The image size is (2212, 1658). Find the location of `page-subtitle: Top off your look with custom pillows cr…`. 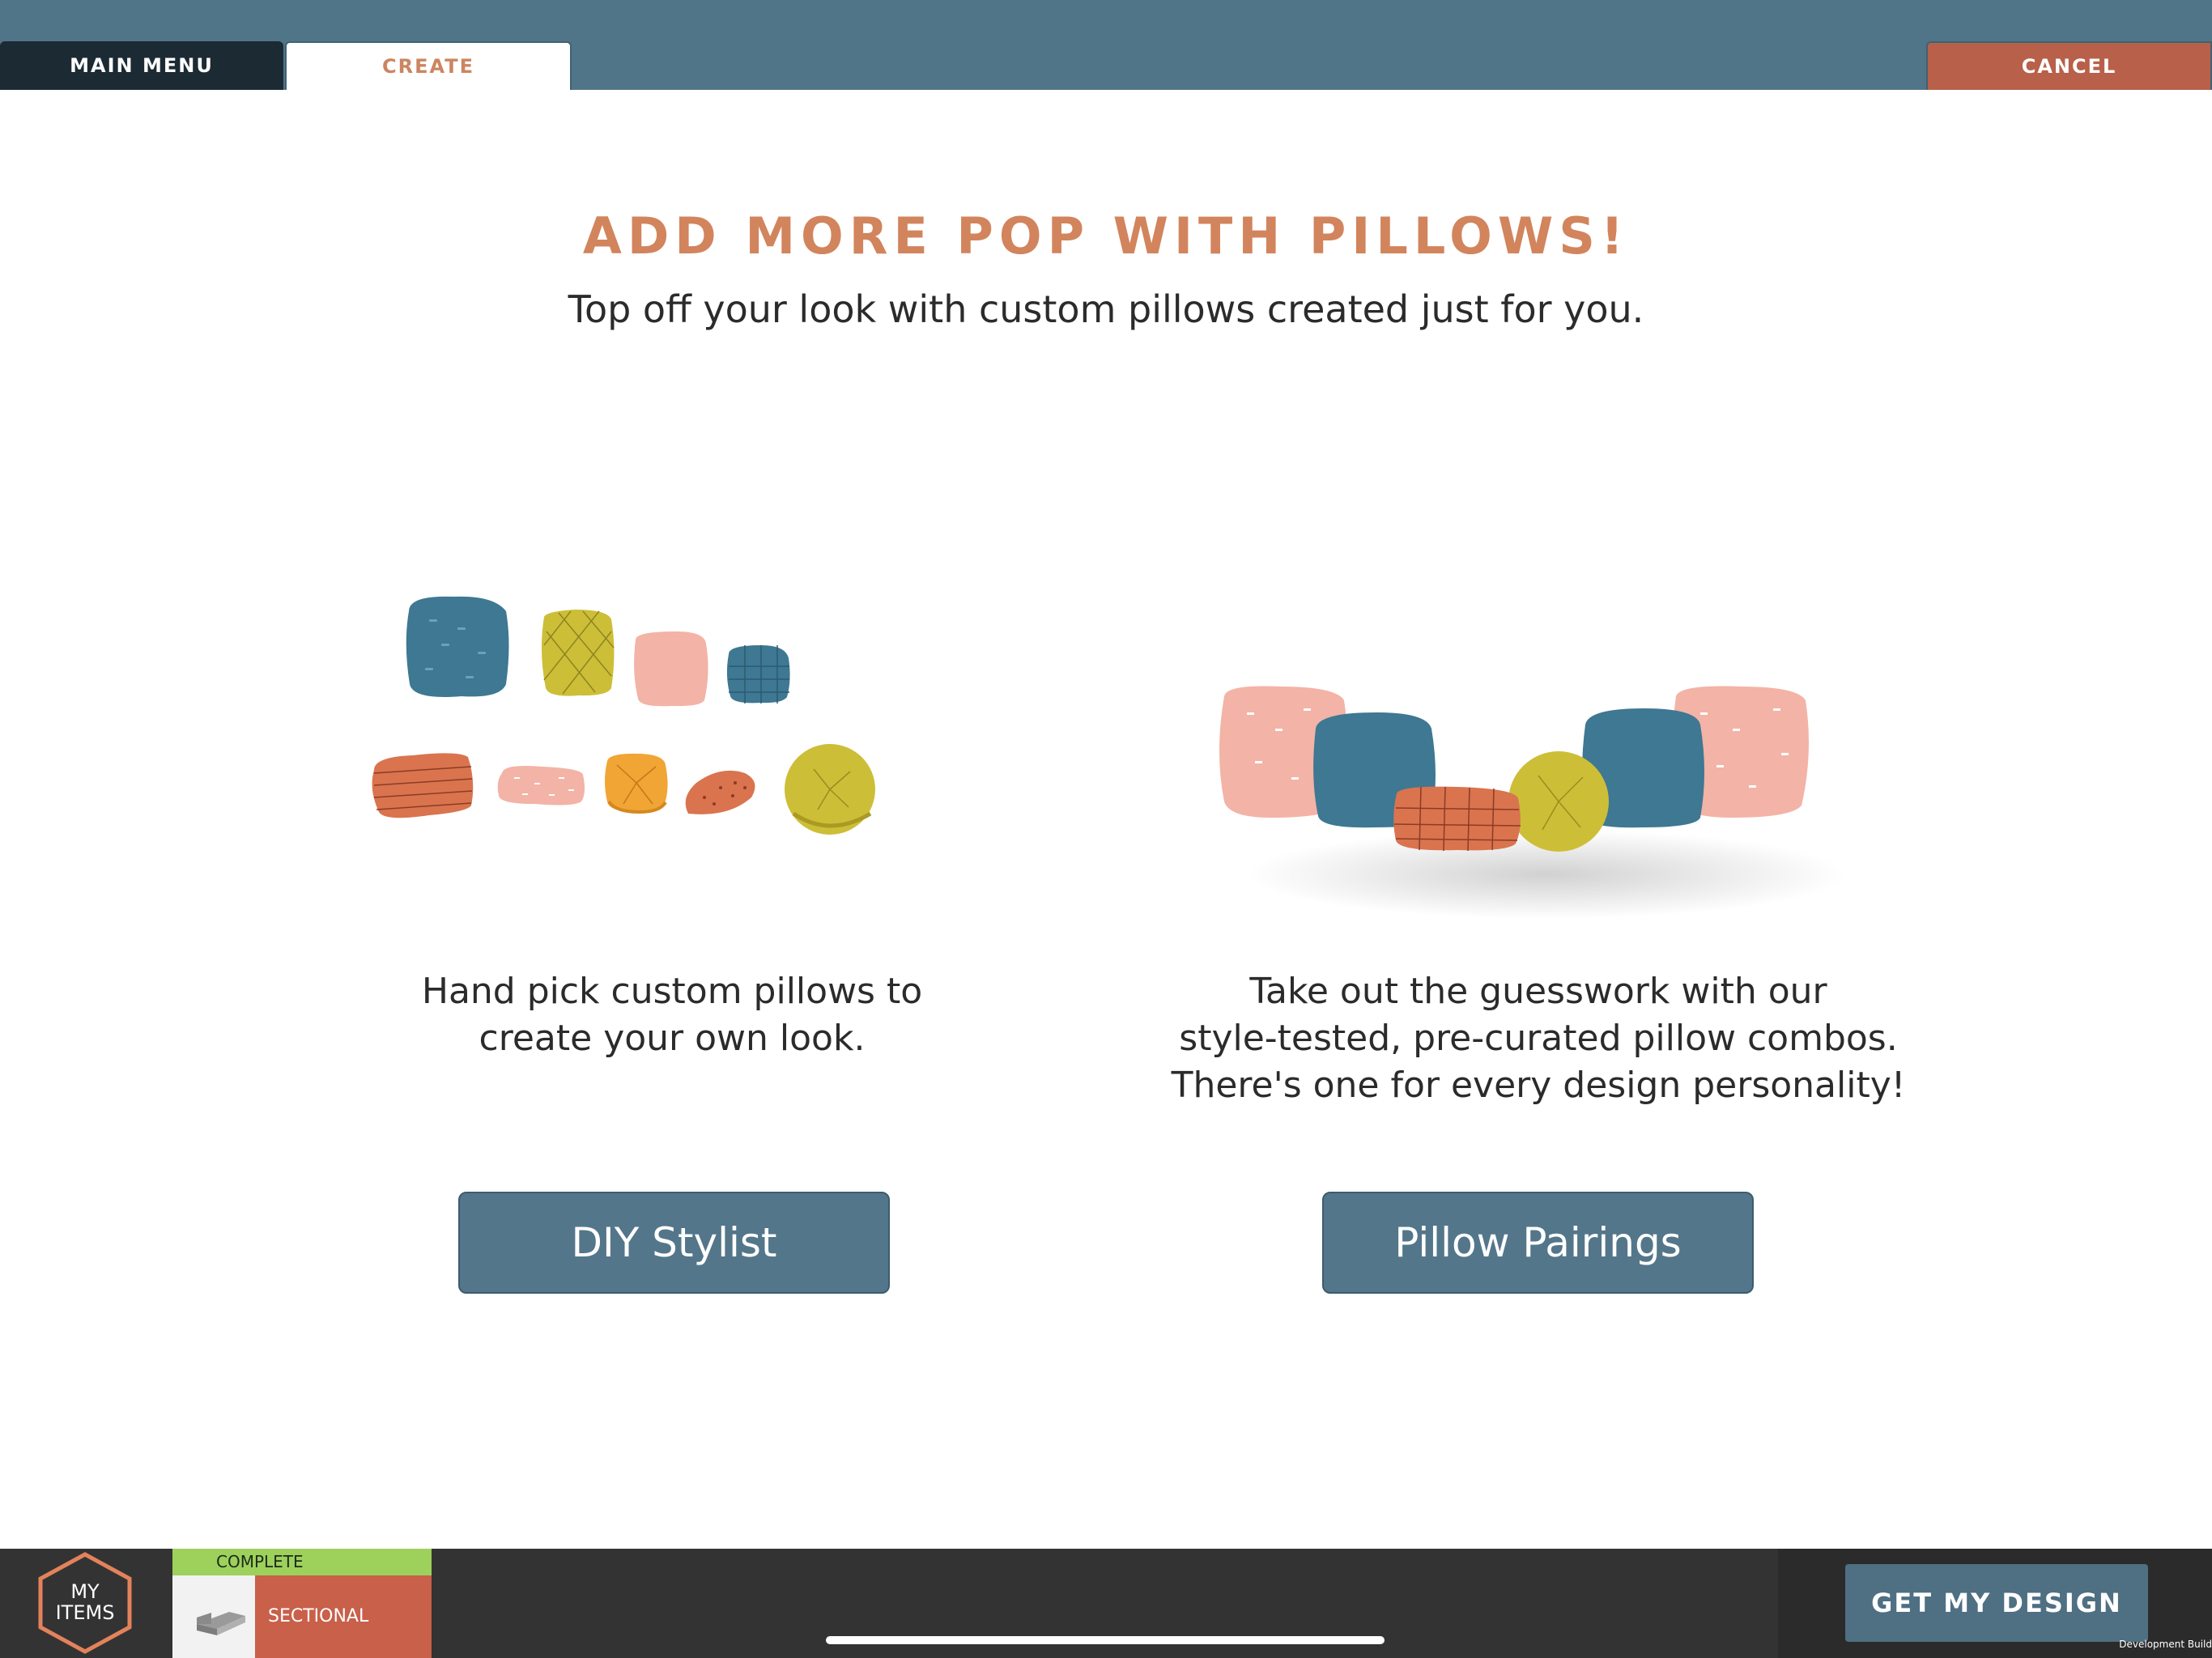

page-subtitle: Top off your look with custom pillows cr… is located at coordinates (1106, 309).